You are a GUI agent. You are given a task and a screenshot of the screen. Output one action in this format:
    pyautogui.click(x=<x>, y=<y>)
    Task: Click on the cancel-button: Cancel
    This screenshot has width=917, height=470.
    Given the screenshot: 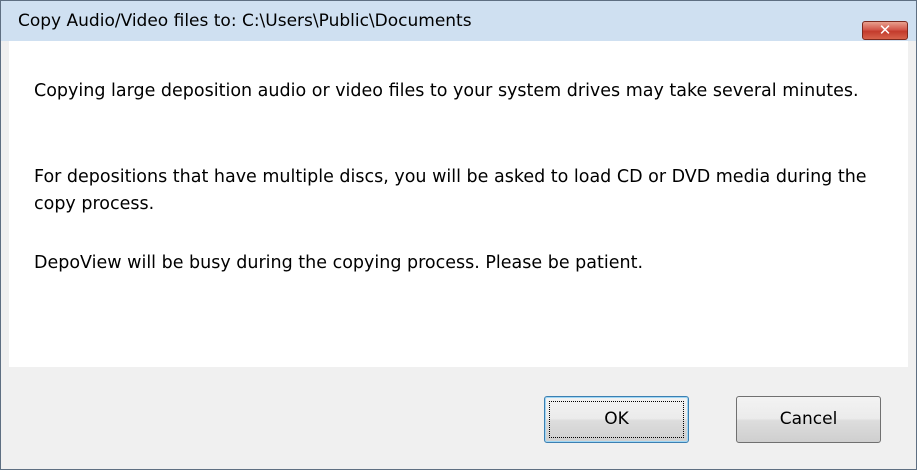 What is the action you would take?
    pyautogui.click(x=808, y=419)
    